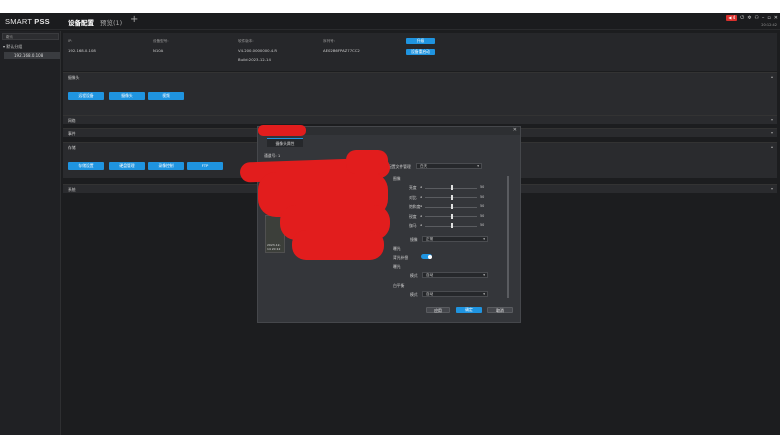  What do you see at coordinates (274, 247) in the screenshot?
I see `preview-timestamp: 2023-12-14 20:12` at bounding box center [274, 247].